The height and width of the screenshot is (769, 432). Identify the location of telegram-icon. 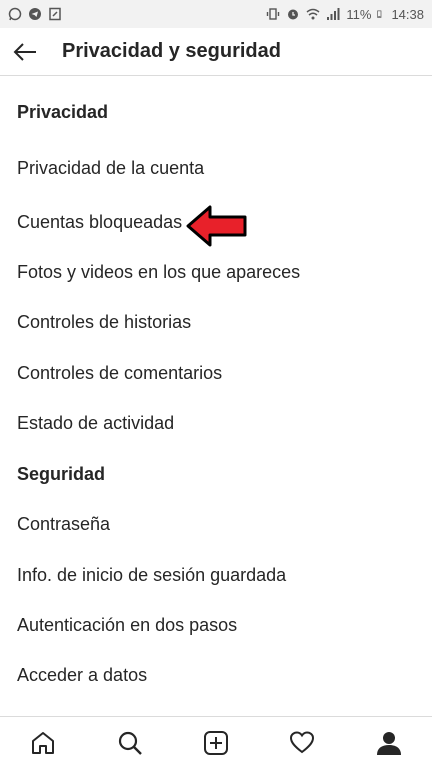
(35, 14).